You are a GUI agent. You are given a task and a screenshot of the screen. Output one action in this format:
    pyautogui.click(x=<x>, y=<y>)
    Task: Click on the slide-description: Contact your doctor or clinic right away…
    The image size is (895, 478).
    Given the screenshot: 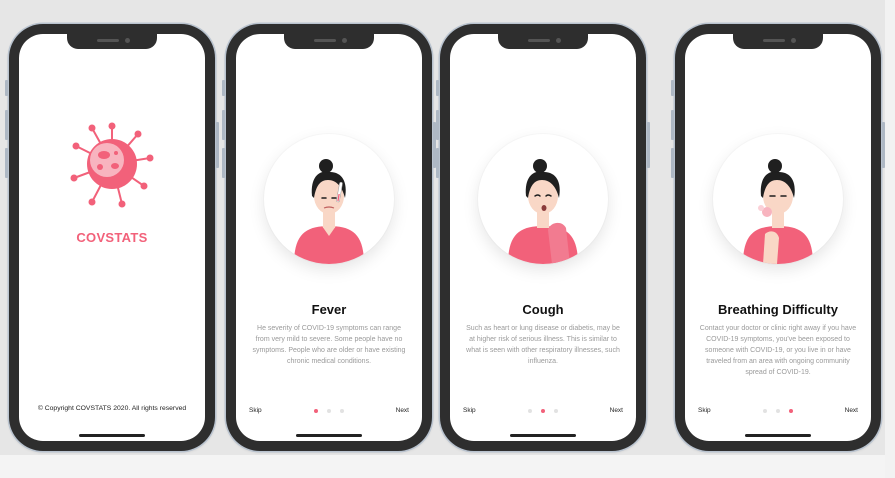 What is the action you would take?
    pyautogui.click(x=778, y=350)
    